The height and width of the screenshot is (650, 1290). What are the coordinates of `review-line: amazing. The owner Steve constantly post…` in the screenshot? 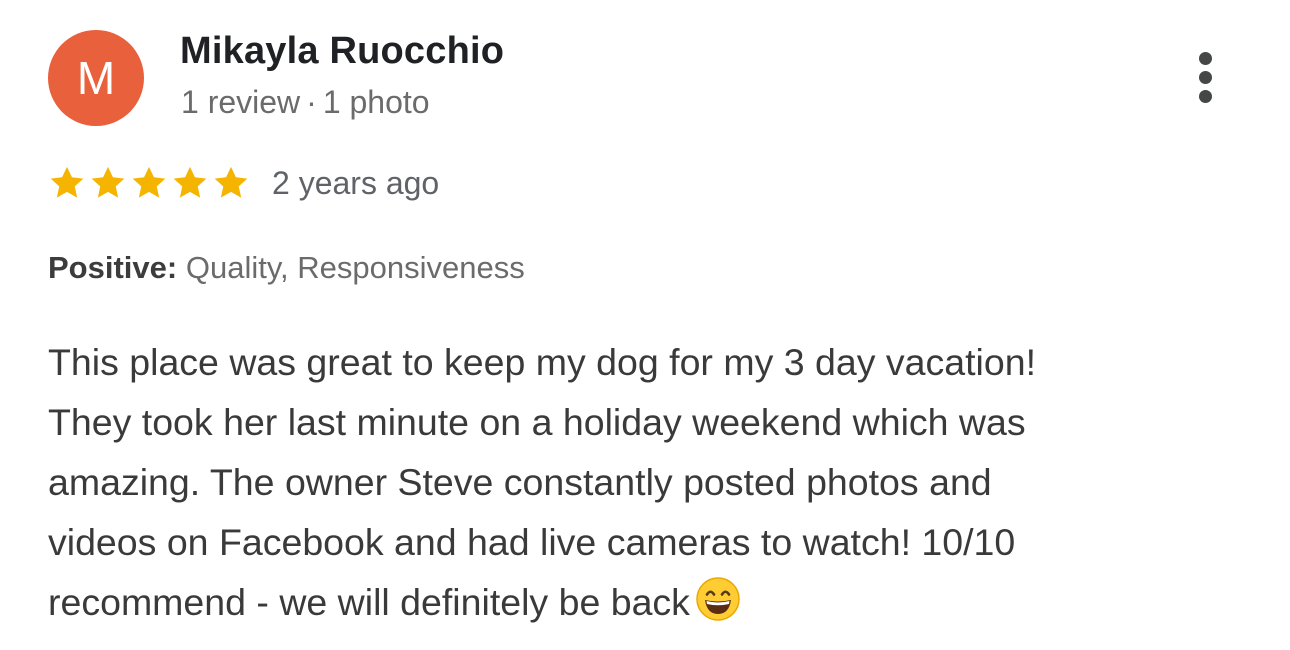 It's located at (520, 482).